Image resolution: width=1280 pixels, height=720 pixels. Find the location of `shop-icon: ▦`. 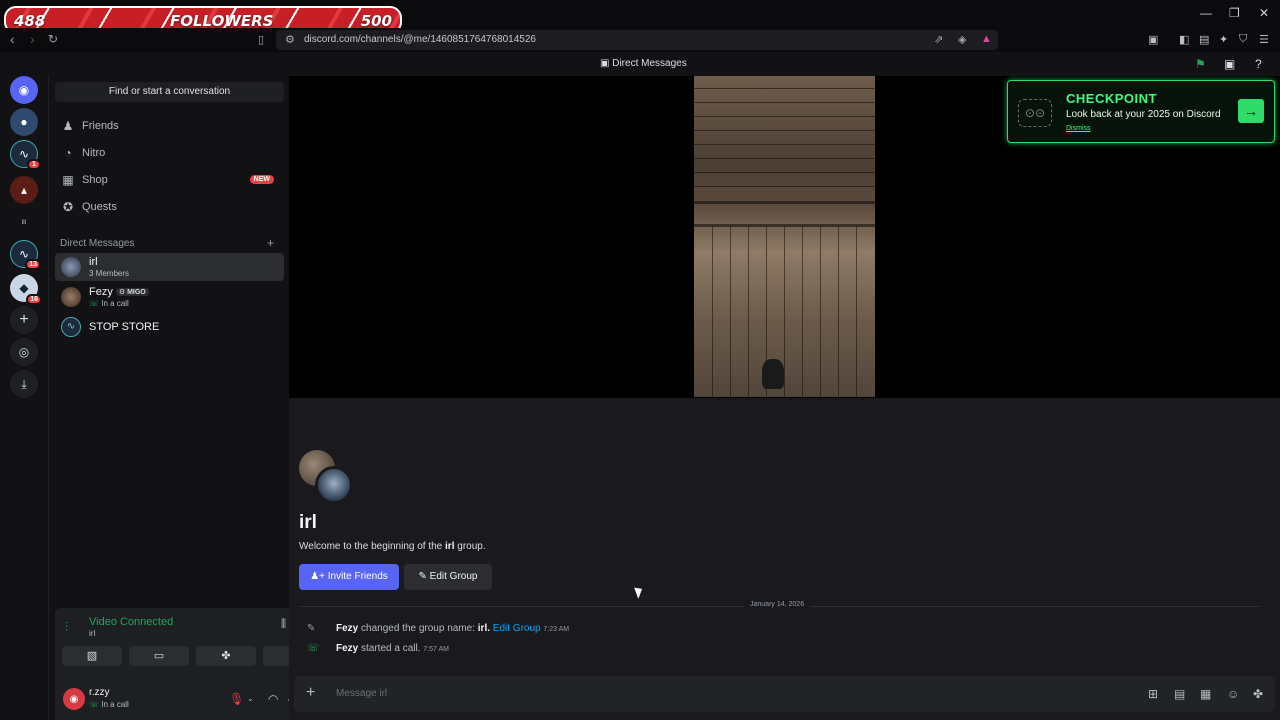

shop-icon: ▦ is located at coordinates (68, 180).